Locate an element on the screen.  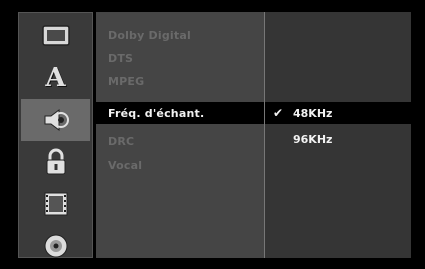
option-item-96khz: 96KHz is located at coordinates (338, 139).